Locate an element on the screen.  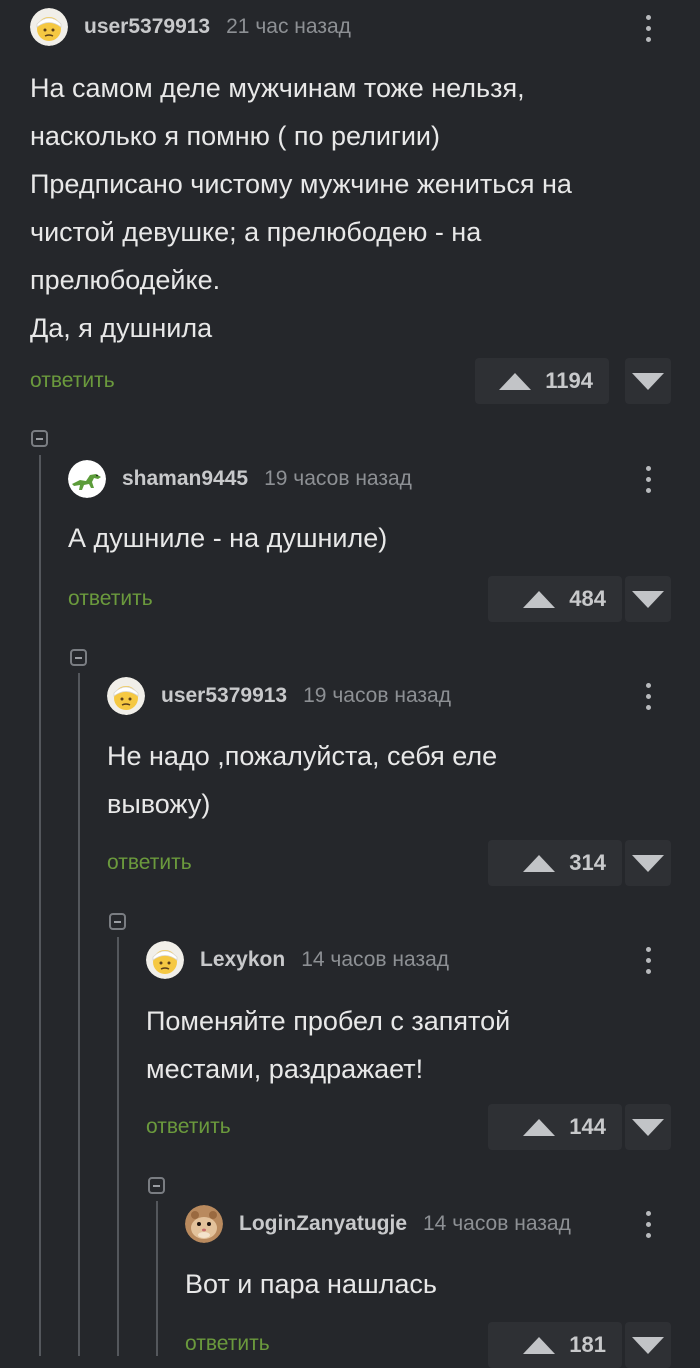
upvote-button: 181 is located at coordinates (555, 1345).